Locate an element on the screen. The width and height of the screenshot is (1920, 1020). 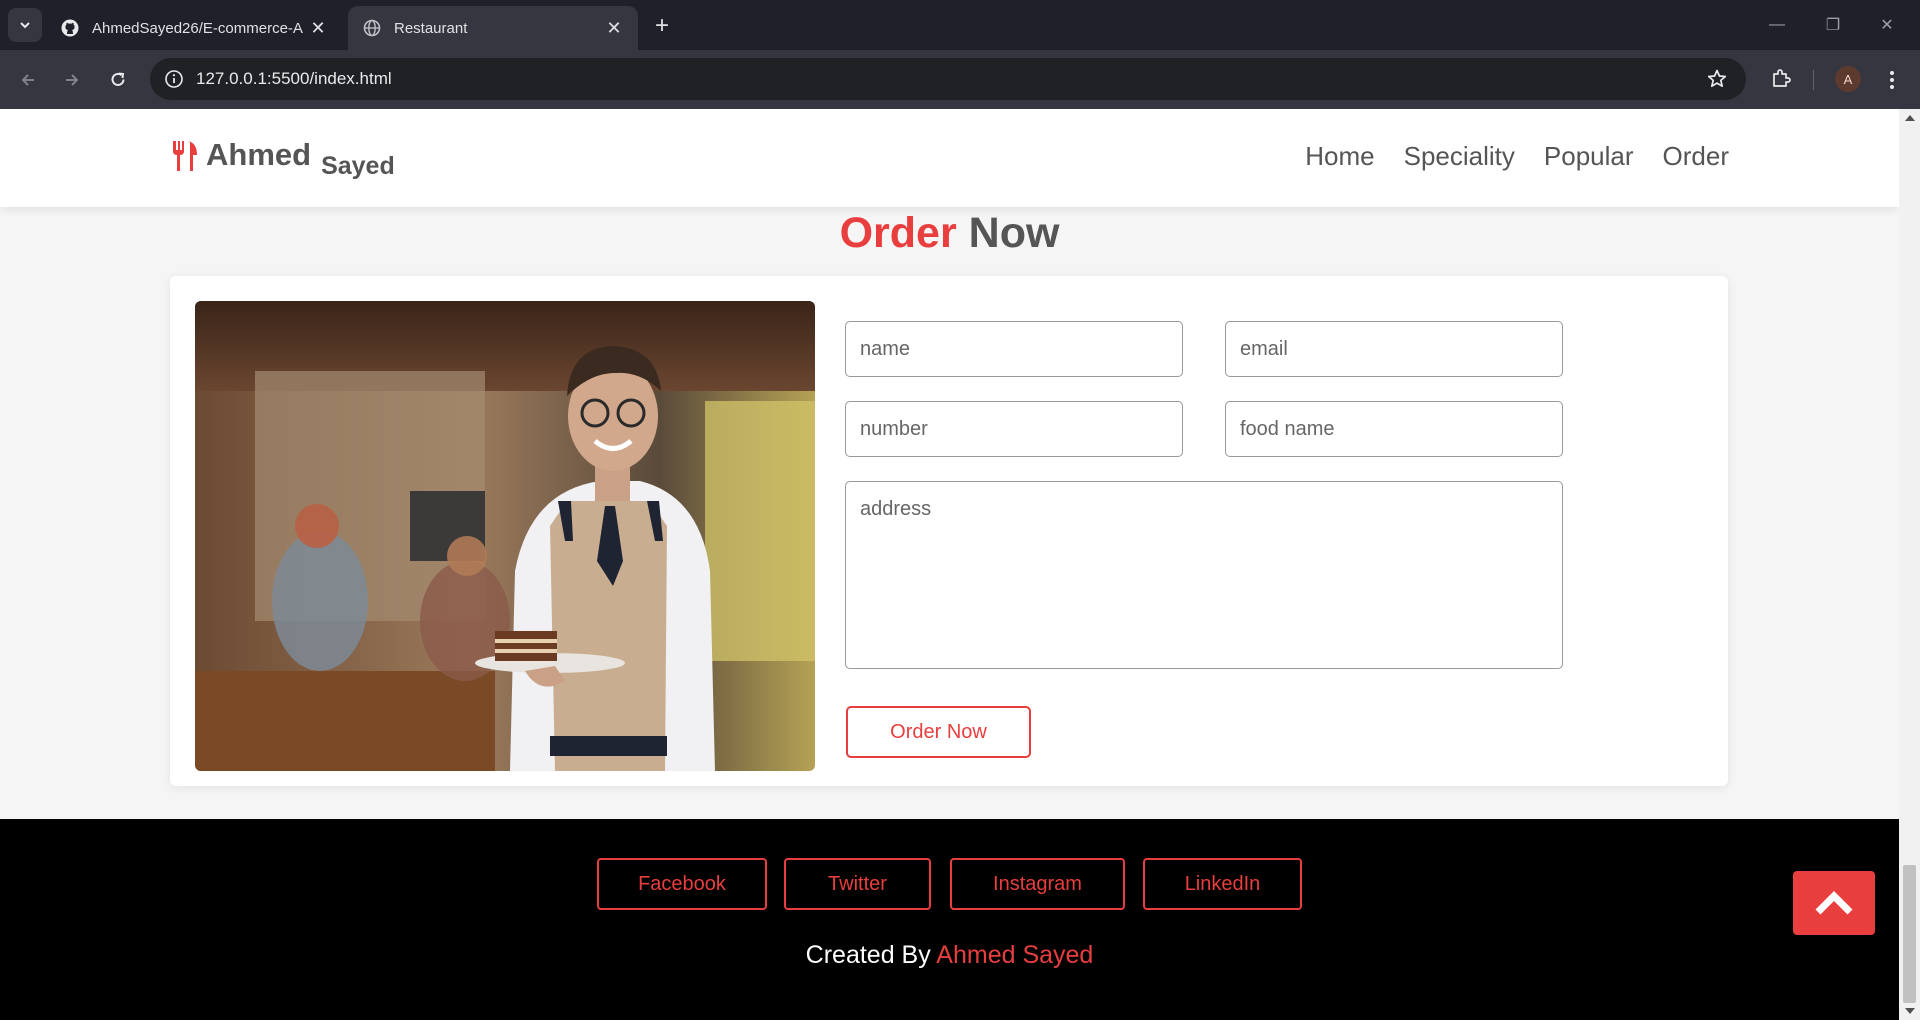
site-info-icon is located at coordinates (174, 79).